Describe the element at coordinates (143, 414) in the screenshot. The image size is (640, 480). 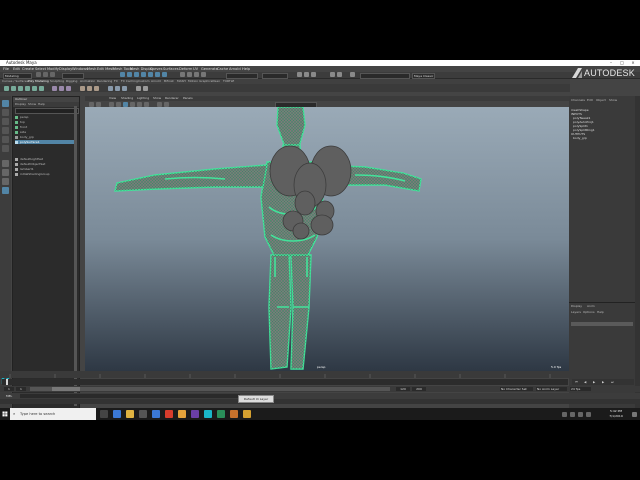
I see `store-icon` at that location.